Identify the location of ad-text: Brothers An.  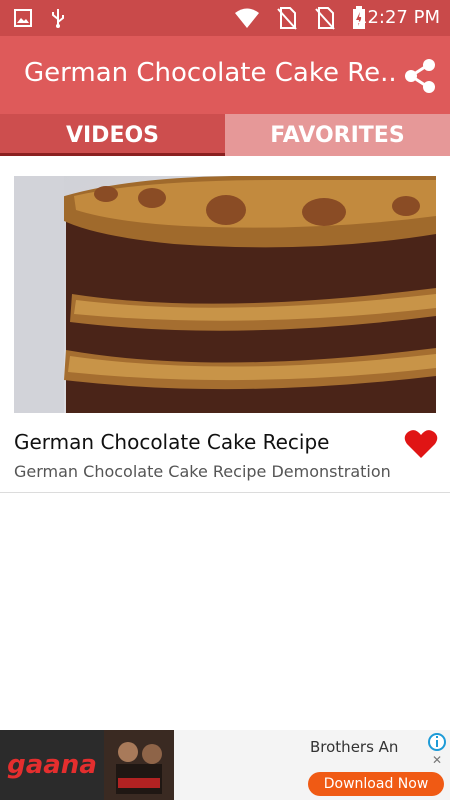
(354, 747).